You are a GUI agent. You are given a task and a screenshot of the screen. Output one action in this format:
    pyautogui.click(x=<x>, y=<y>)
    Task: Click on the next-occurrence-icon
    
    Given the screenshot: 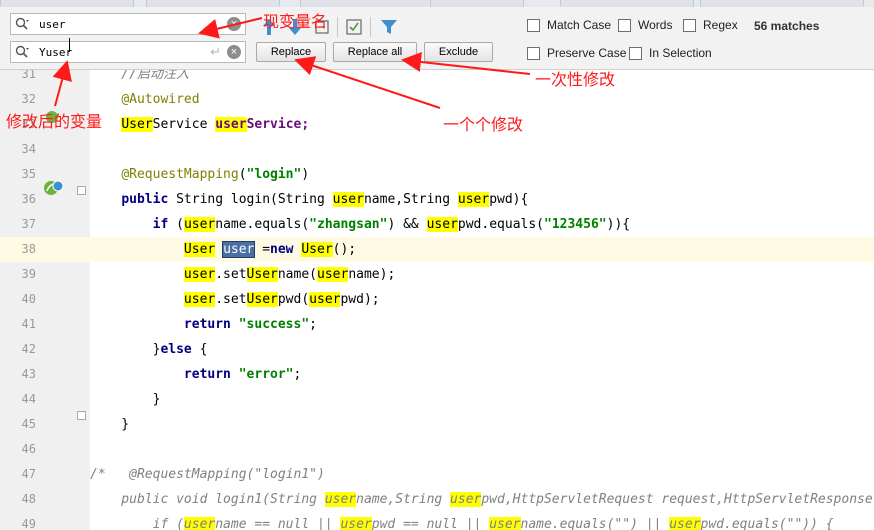 What is the action you would take?
    pyautogui.click(x=295, y=27)
    